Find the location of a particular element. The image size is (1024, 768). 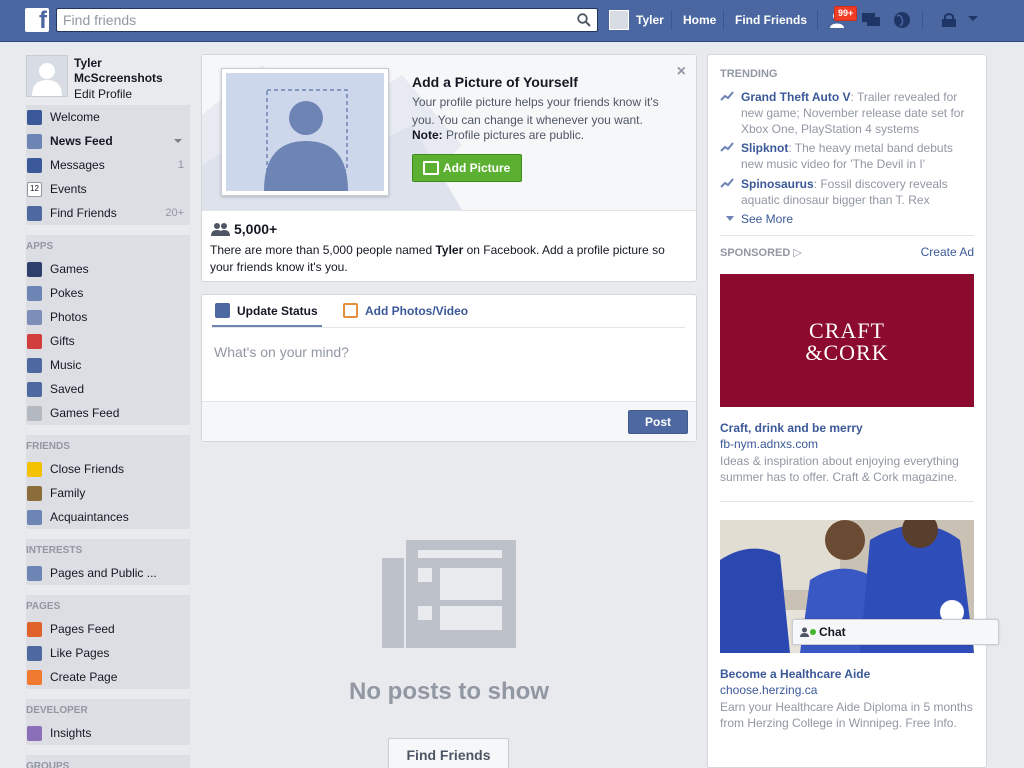

sidebar-item-games: Games is located at coordinates (108, 269).